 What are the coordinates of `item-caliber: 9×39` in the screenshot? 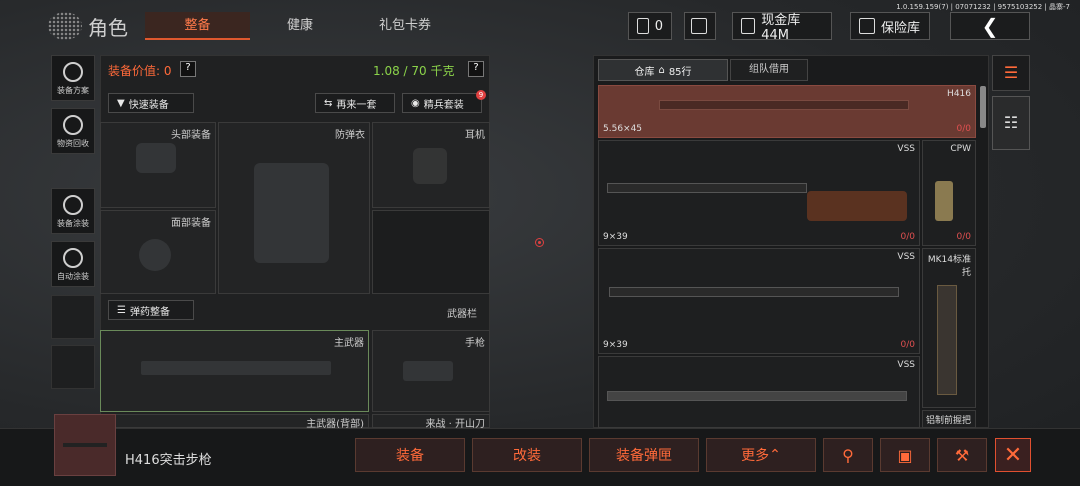 It's located at (615, 237).